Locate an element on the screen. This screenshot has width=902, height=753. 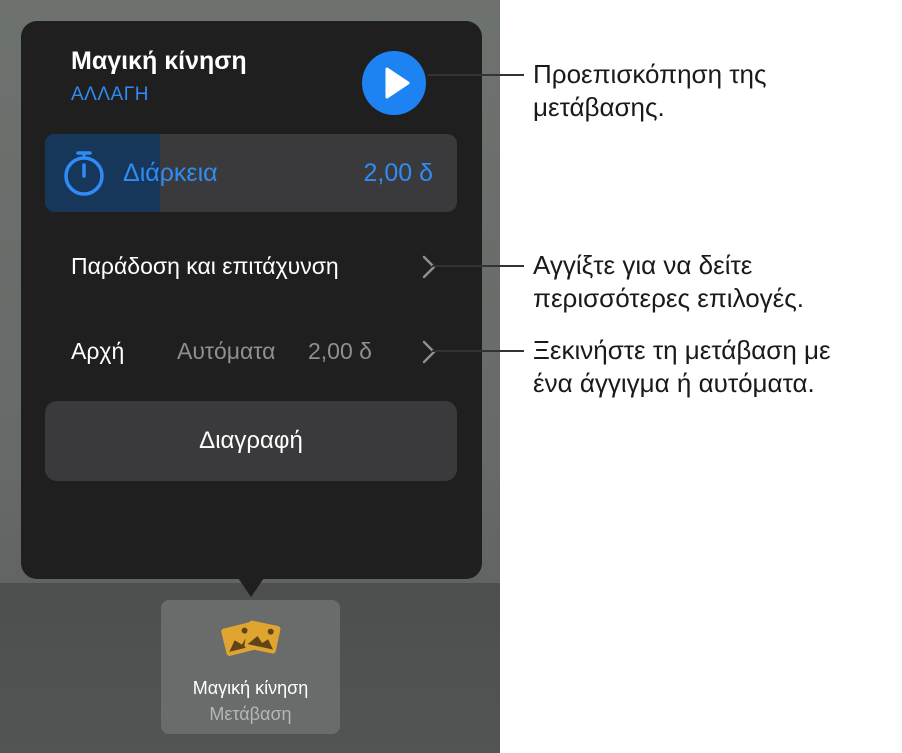
timer-icon is located at coordinates (84, 173).